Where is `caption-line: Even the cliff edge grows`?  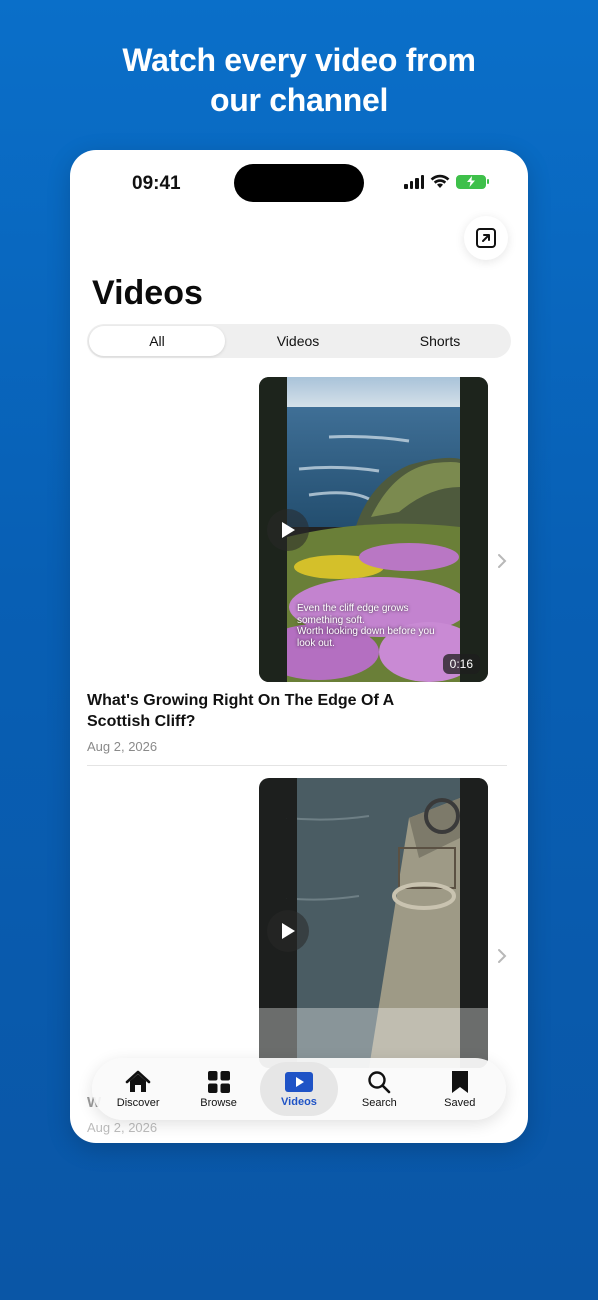
caption-line: Even the cliff edge grows is located at coordinates (353, 608).